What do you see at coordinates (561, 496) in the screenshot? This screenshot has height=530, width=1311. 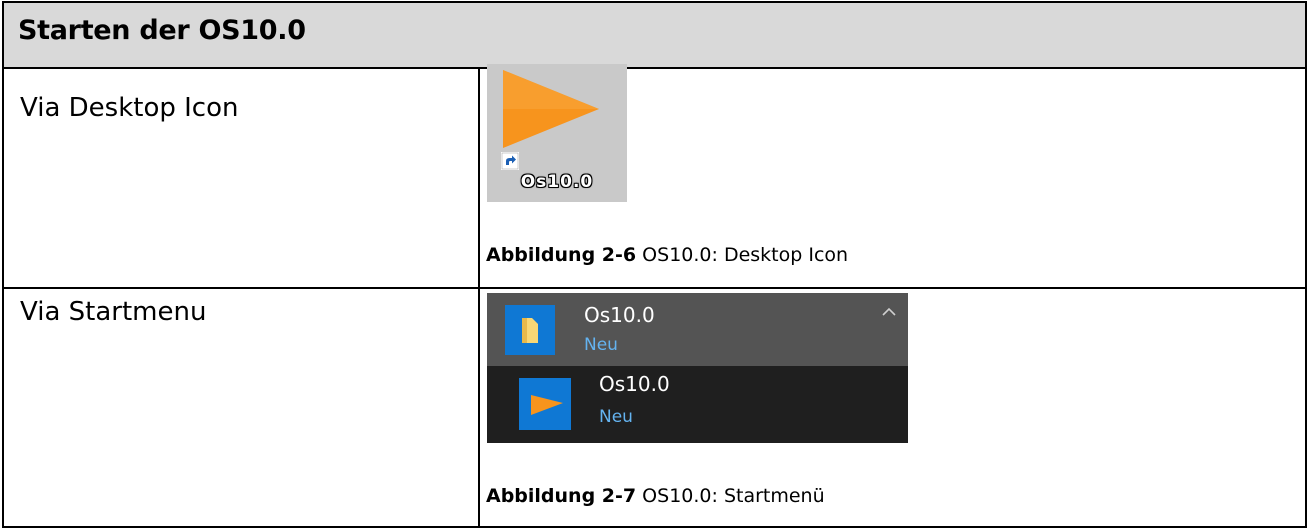 I see `caption-number: Abbildung 2-7` at bounding box center [561, 496].